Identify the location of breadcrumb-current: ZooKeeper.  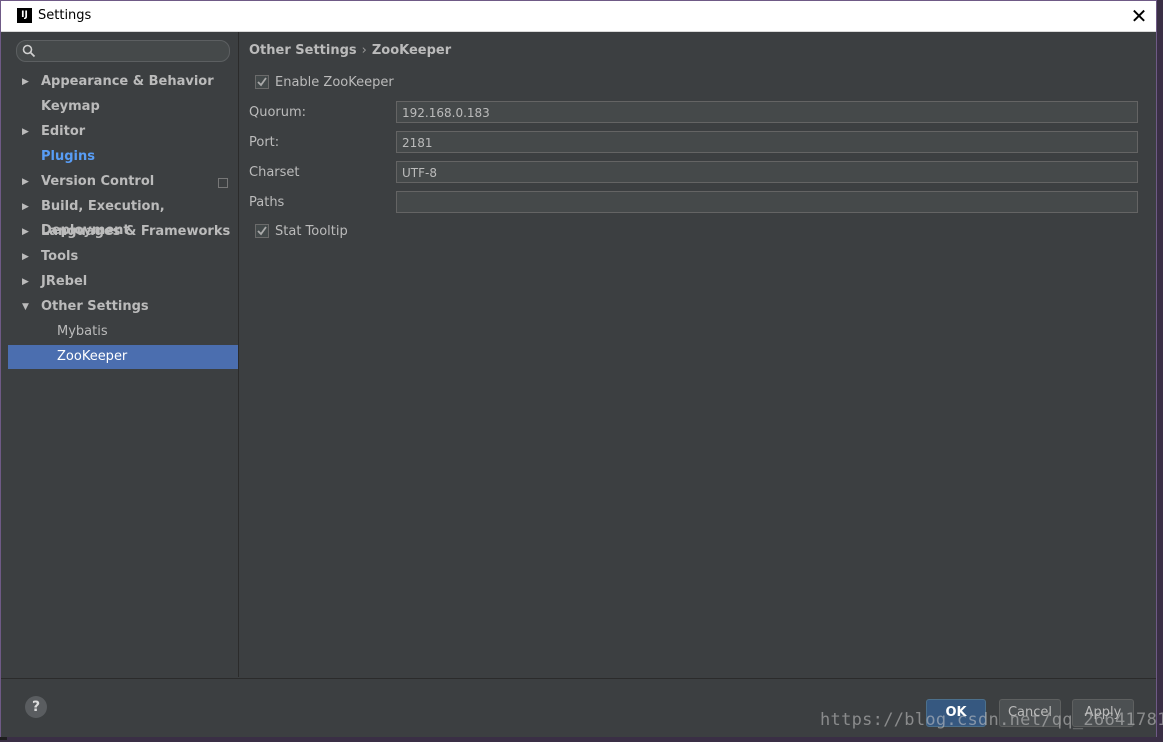
(411, 50).